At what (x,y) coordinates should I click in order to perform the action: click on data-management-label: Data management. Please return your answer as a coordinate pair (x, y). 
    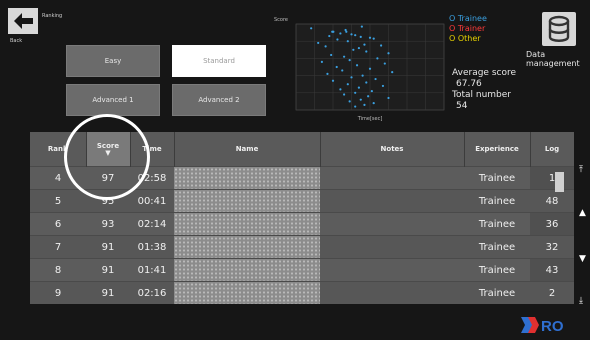
    Looking at the image, I should click on (553, 59).